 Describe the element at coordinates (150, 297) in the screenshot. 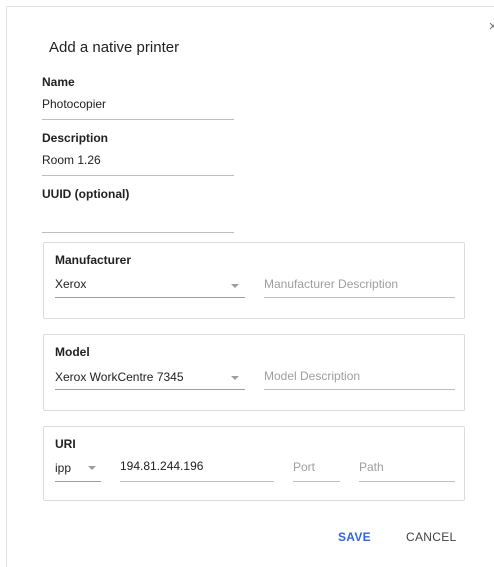

I see `manufacturer-select-underline` at that location.